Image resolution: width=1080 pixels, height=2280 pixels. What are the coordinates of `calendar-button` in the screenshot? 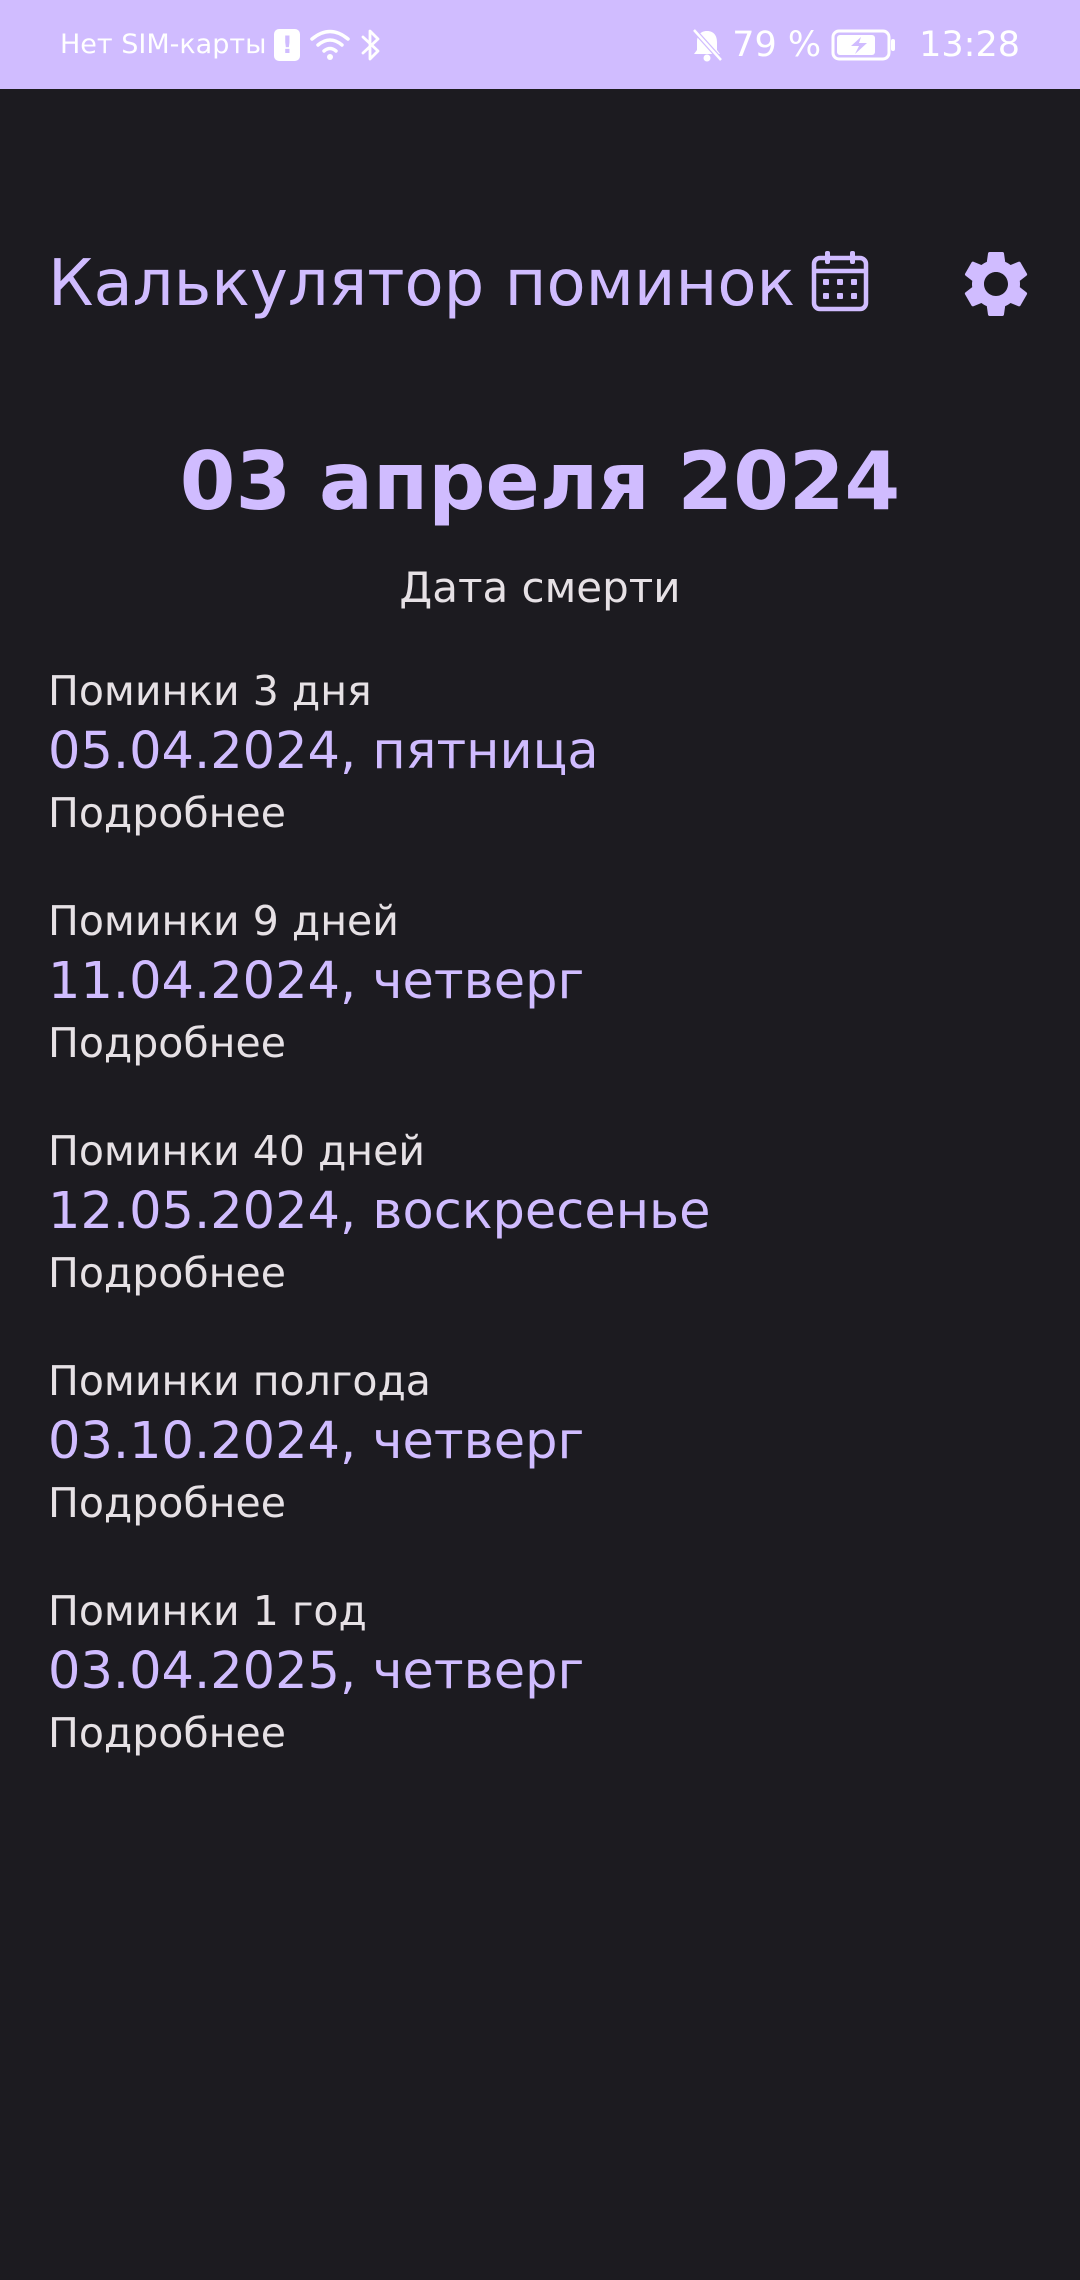 It's located at (840, 281).